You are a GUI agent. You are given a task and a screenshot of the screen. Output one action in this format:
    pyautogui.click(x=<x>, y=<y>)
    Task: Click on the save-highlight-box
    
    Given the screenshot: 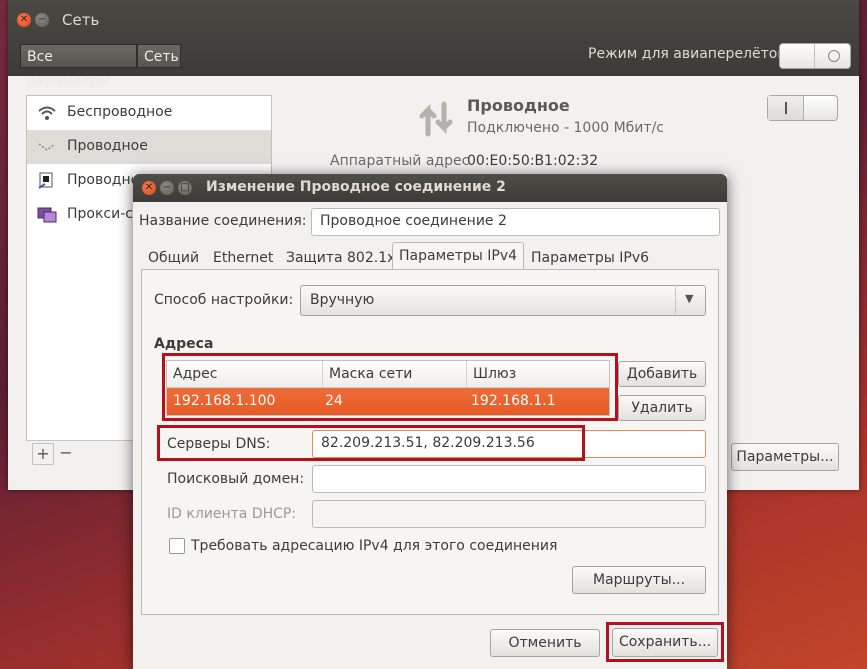 What is the action you would take?
    pyautogui.click(x=665, y=642)
    